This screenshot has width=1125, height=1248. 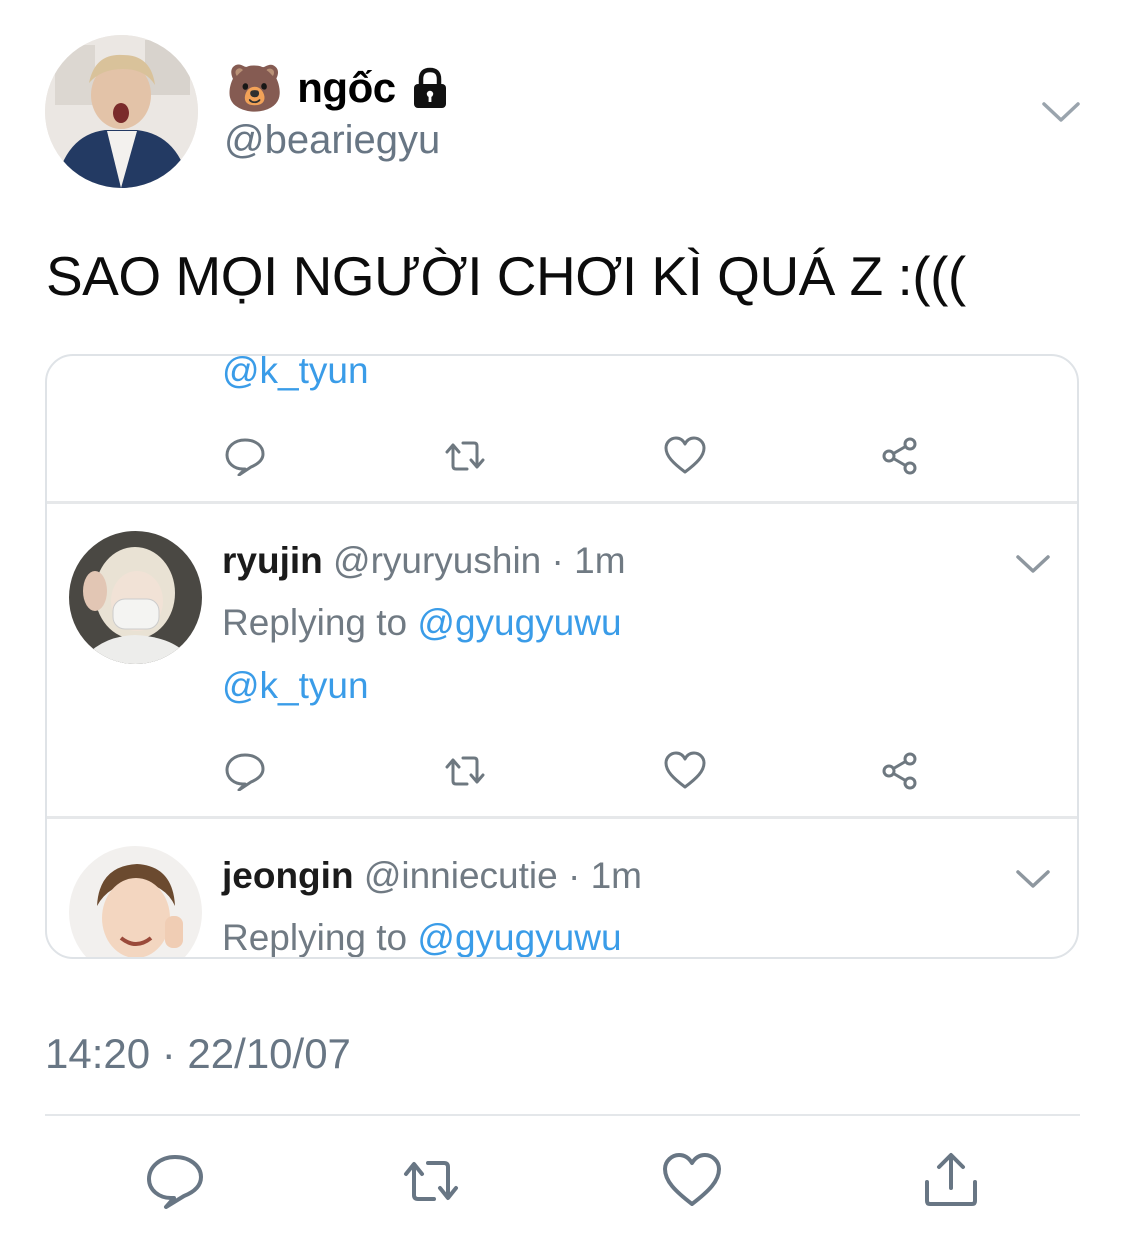 What do you see at coordinates (429, 87) in the screenshot?
I see `lock-icon` at bounding box center [429, 87].